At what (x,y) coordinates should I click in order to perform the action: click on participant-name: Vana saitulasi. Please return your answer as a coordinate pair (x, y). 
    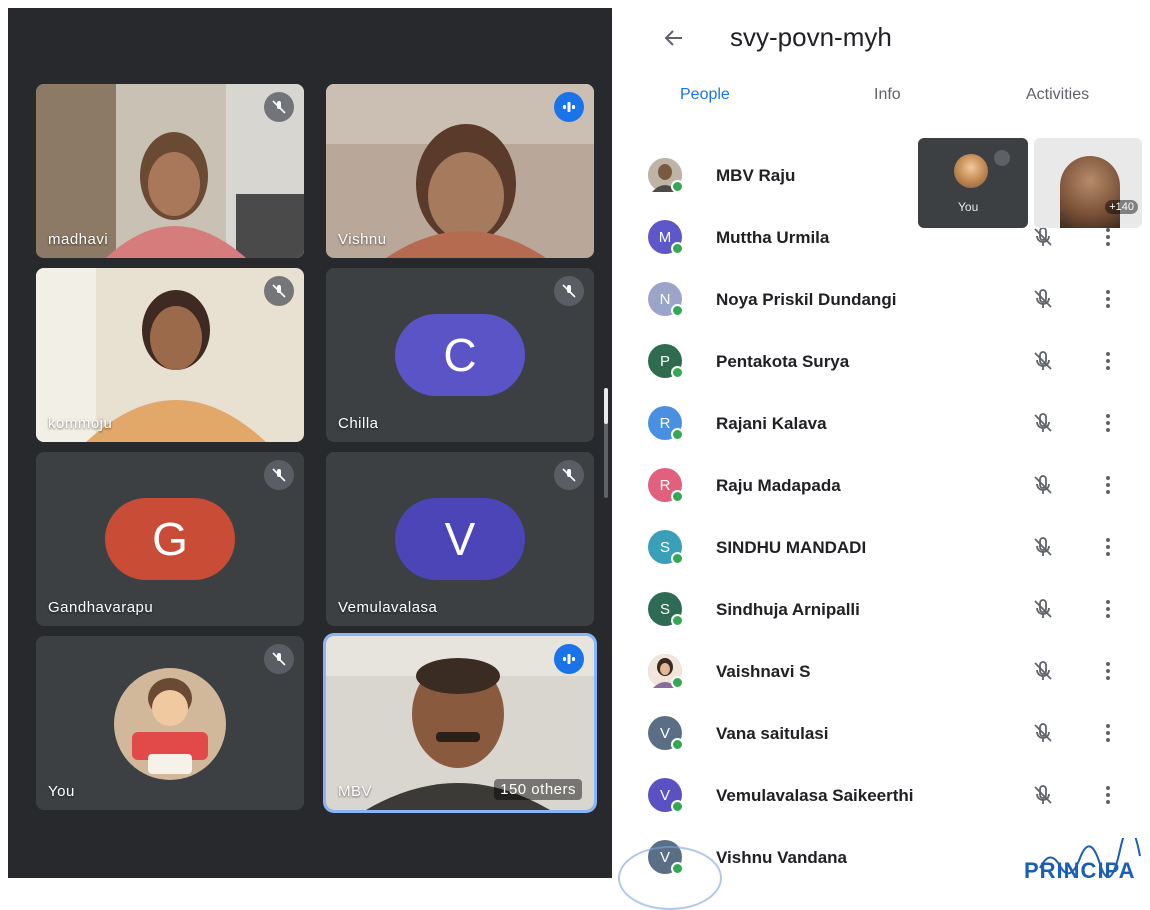
    Looking at the image, I should click on (772, 733).